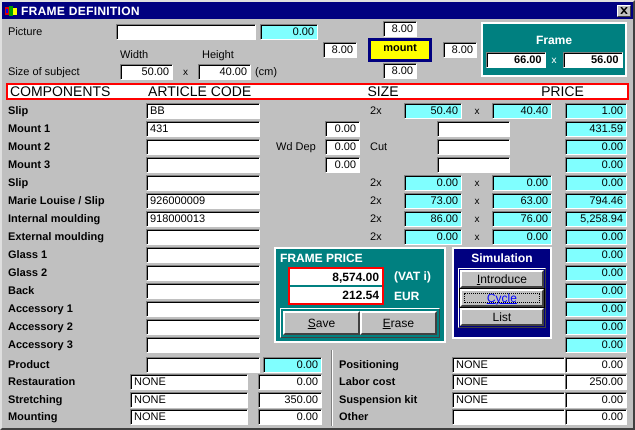 Image resolution: width=635 pixels, height=430 pixels. I want to click on article-code-field: 926000009, so click(203, 201).